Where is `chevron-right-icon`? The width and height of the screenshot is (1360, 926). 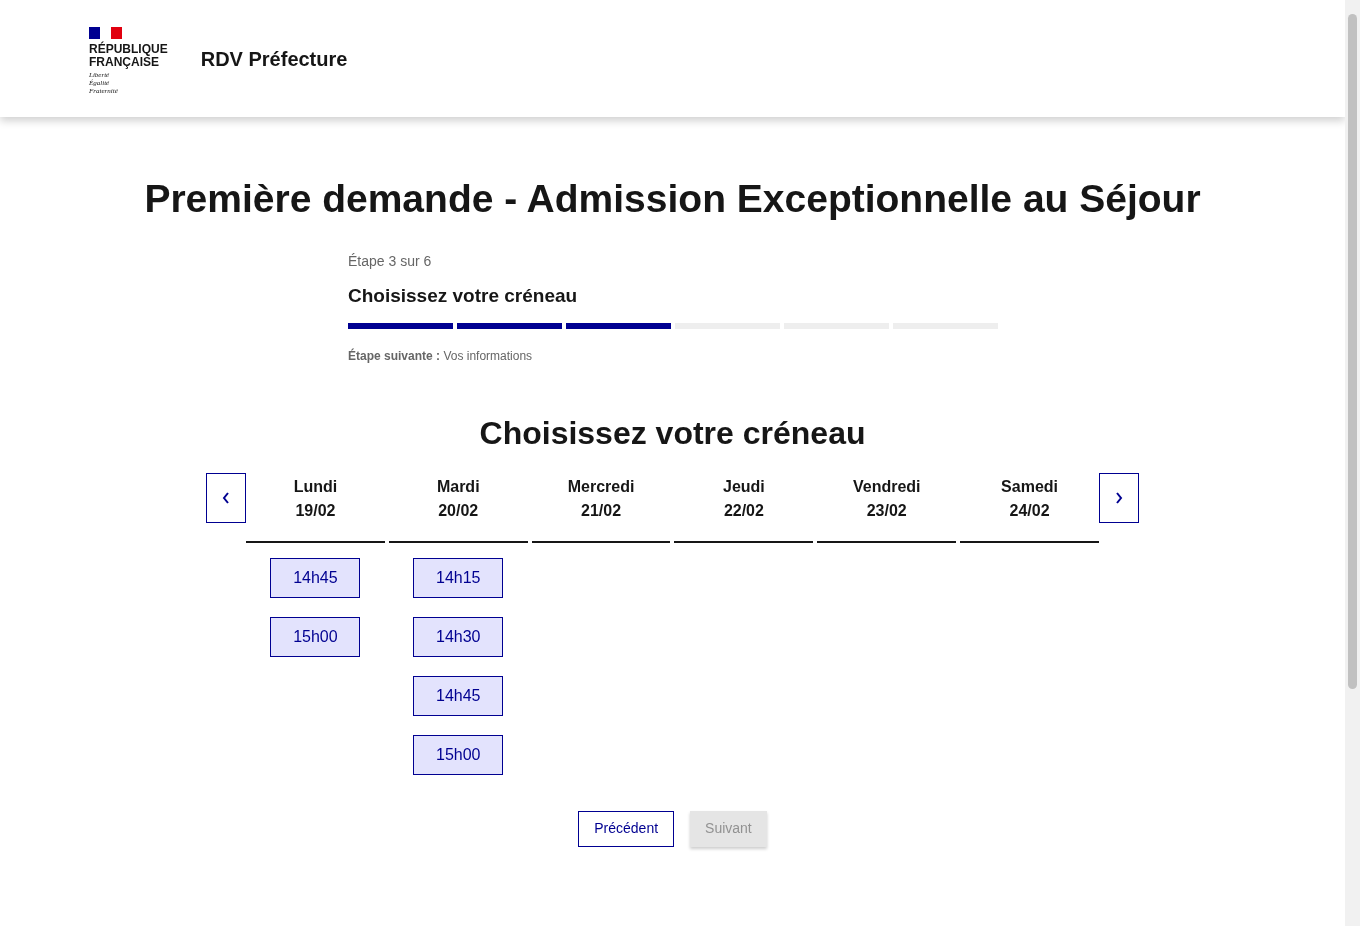
chevron-right-icon is located at coordinates (1119, 497).